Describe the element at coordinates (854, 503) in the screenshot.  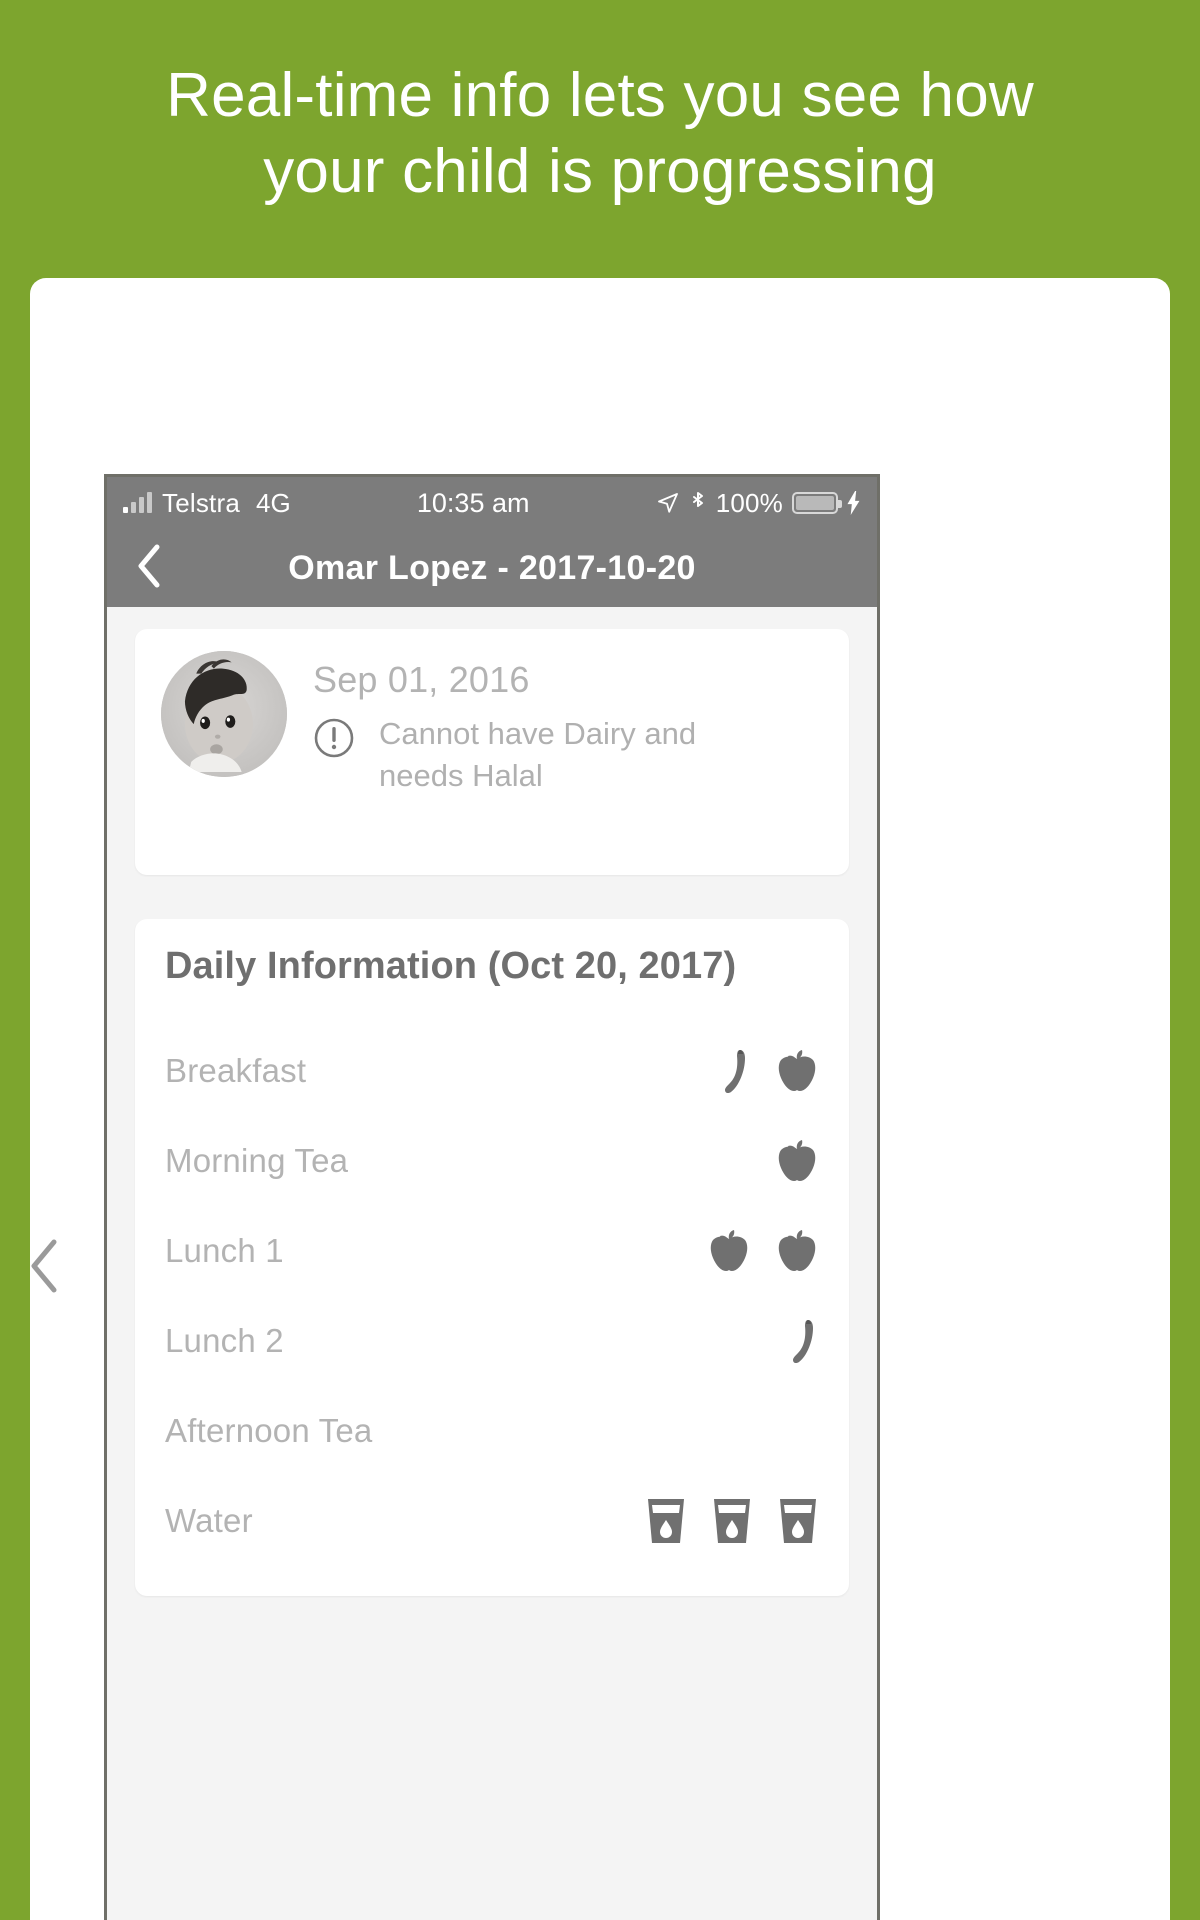
I see `lightning-bolt-icon` at that location.